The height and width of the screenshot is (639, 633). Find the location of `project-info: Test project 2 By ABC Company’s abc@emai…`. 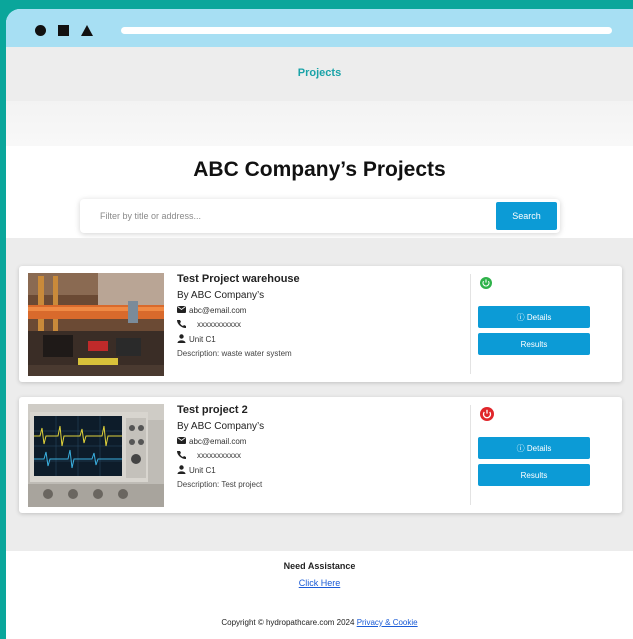

project-info: Test project 2 By ABC Company’s abc@emai… is located at coordinates (317, 446).